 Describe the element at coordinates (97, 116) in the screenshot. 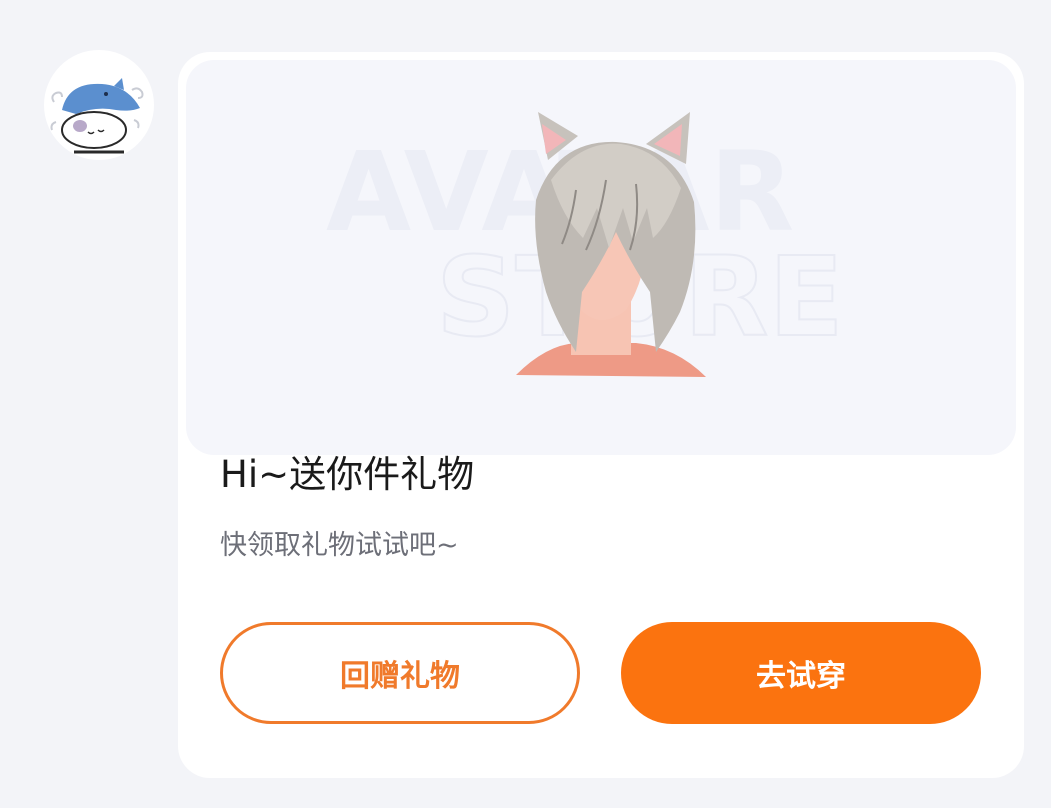

I see `shark-cat-avatar-icon` at that location.